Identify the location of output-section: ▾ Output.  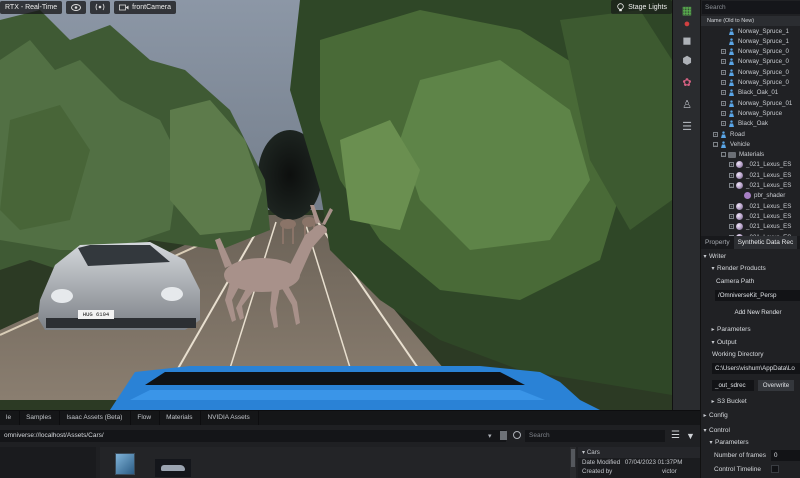
(754, 342).